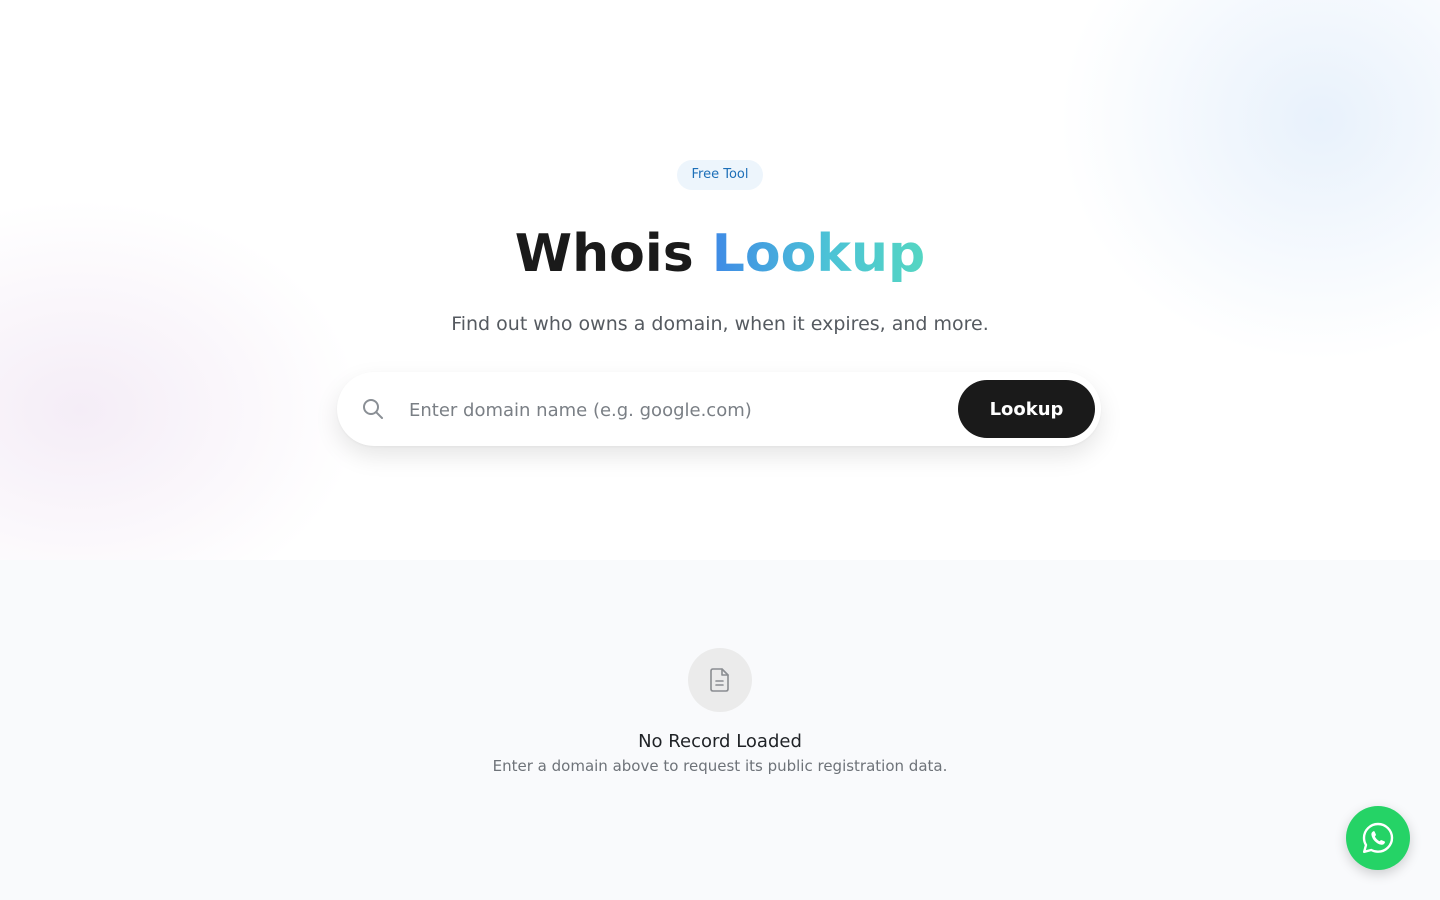 This screenshot has width=1440, height=900. I want to click on lookup-button: Lookup, so click(1026, 409).